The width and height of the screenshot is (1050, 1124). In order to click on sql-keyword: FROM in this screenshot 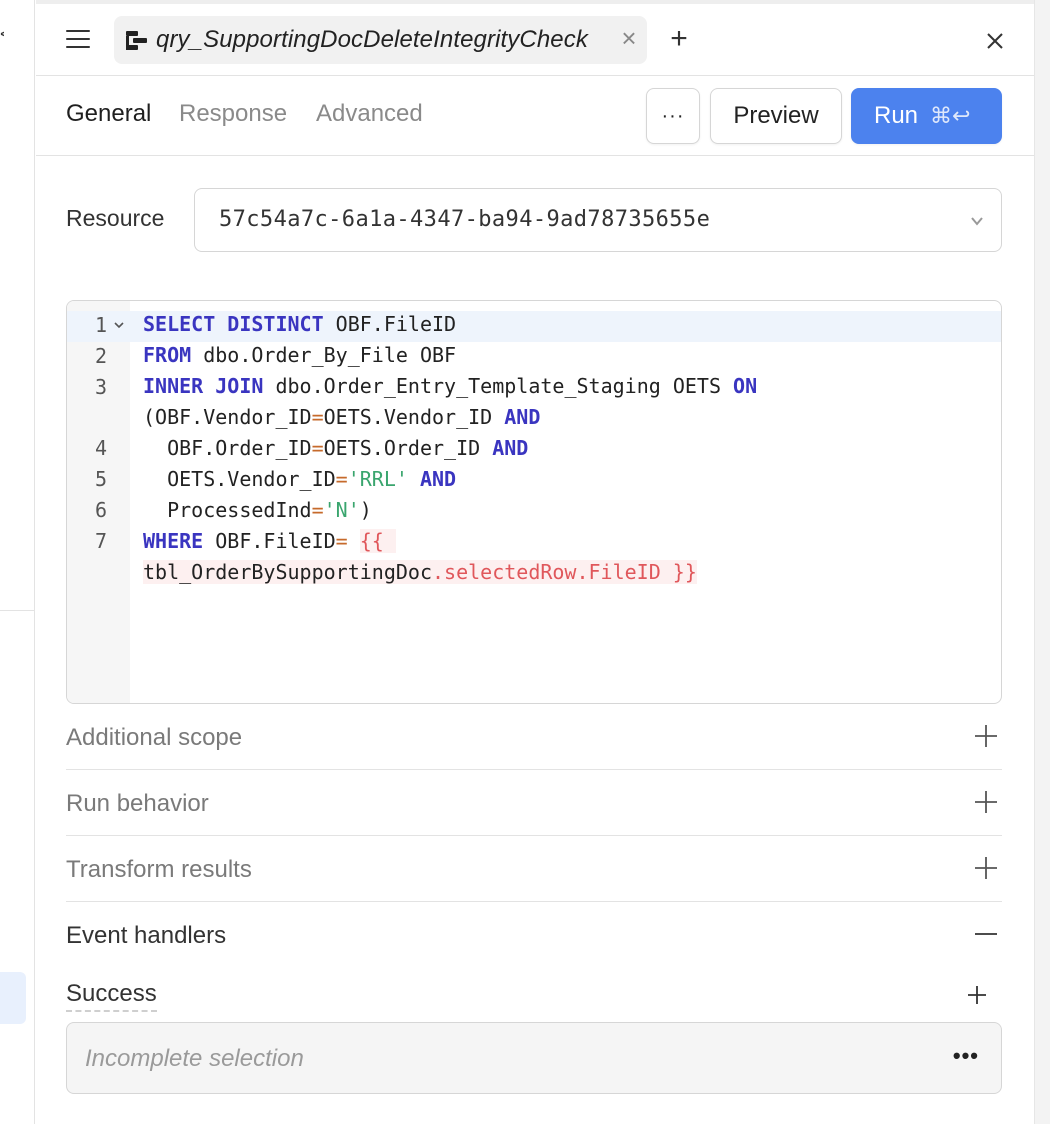, I will do `click(167, 355)`.